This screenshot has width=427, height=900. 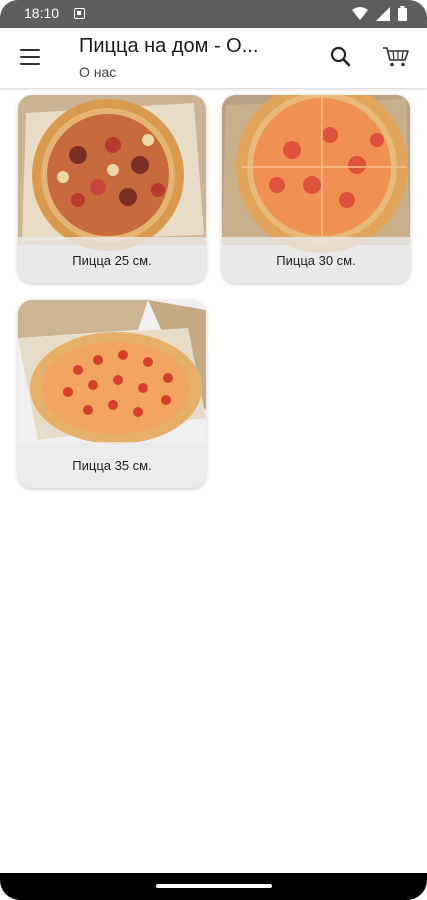 I want to click on cart-icon, so click(x=396, y=57).